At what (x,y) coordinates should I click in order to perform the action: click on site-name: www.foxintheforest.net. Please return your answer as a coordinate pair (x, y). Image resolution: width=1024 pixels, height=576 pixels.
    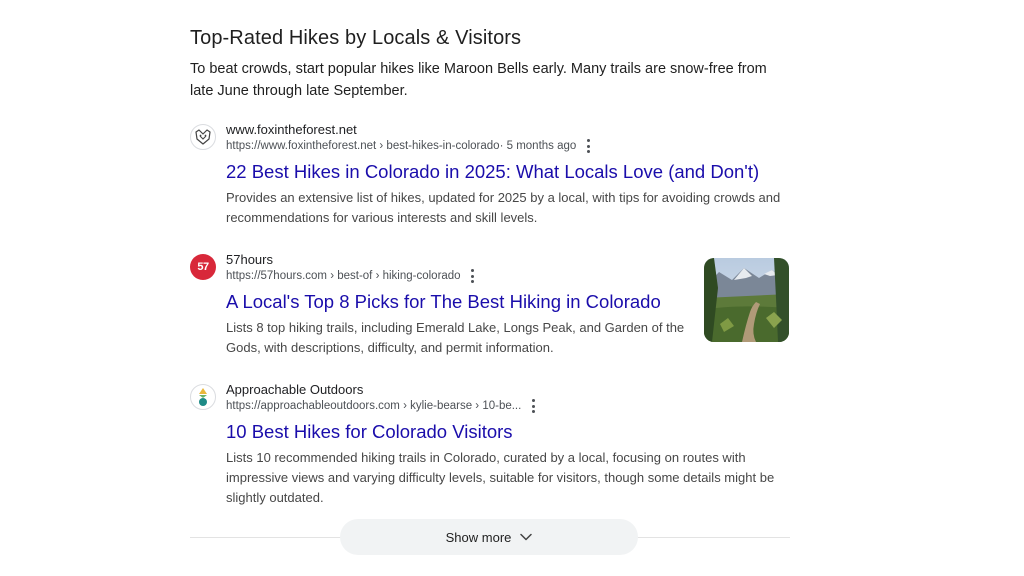
    Looking at the image, I should click on (291, 129).